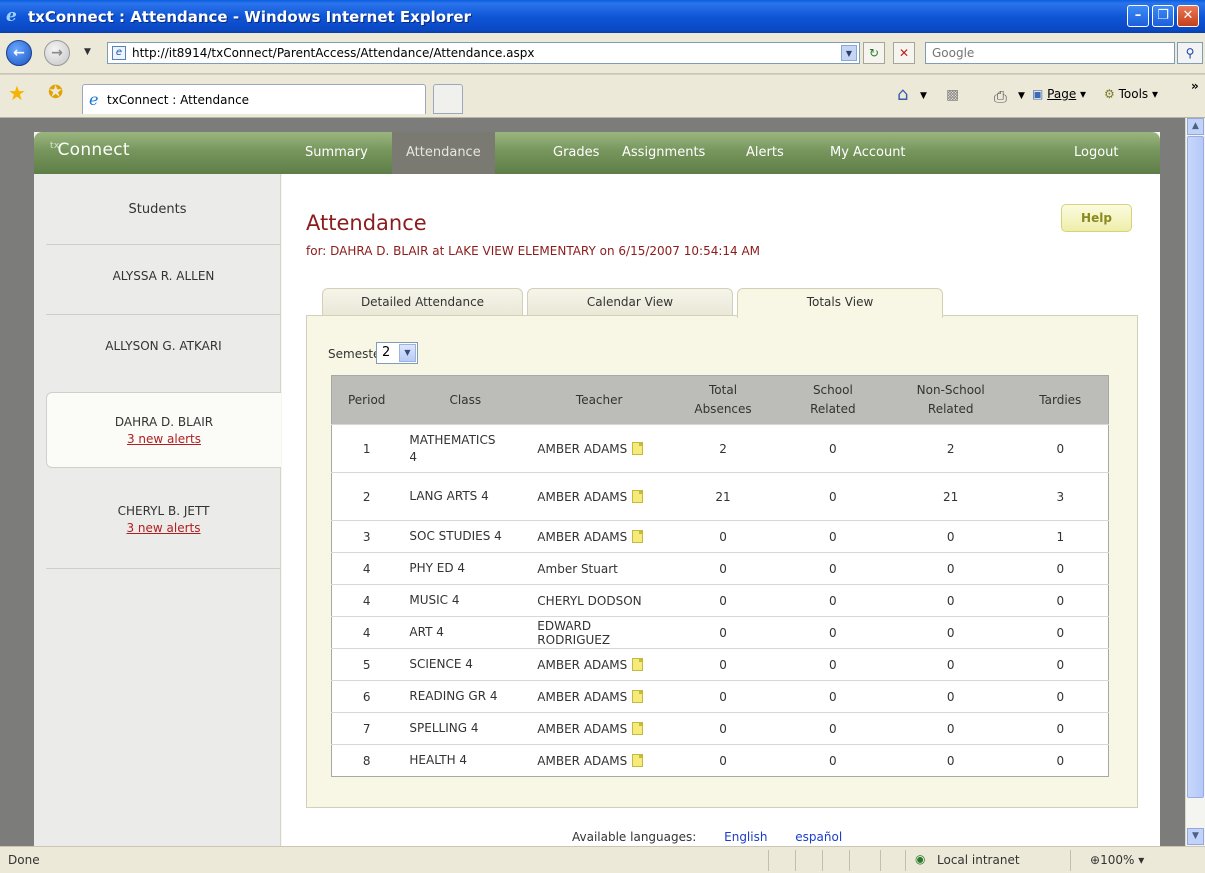 The height and width of the screenshot is (873, 1205). Describe the element at coordinates (952, 95) in the screenshot. I see `rss-icon: ▩` at that location.